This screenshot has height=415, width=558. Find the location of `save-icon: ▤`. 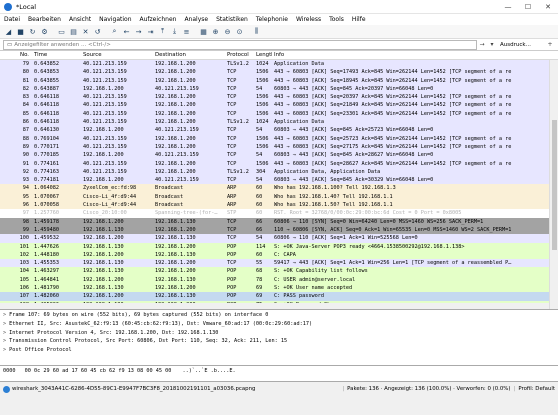

save-icon: ▤ is located at coordinates (73, 32).